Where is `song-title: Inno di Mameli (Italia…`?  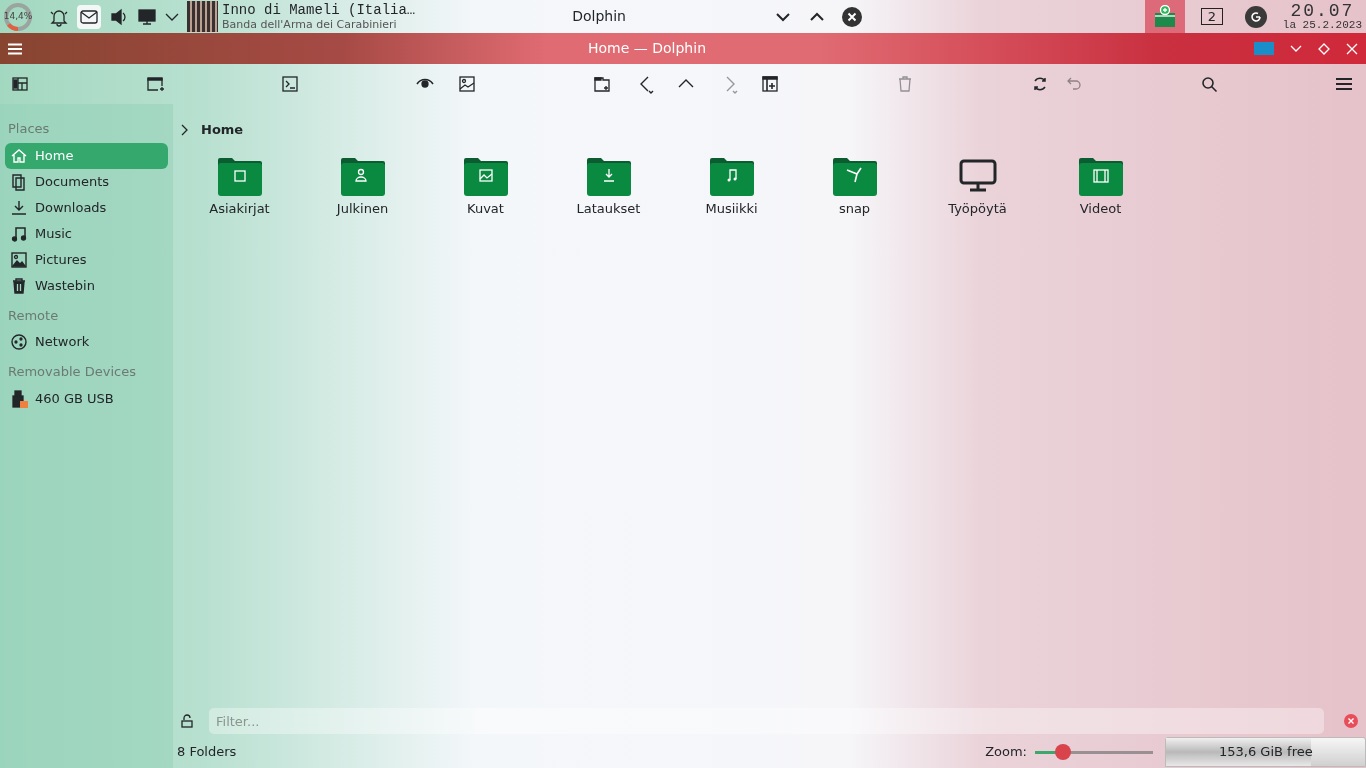
song-title: Inno di Mameli (Italia… is located at coordinates (319, 10).